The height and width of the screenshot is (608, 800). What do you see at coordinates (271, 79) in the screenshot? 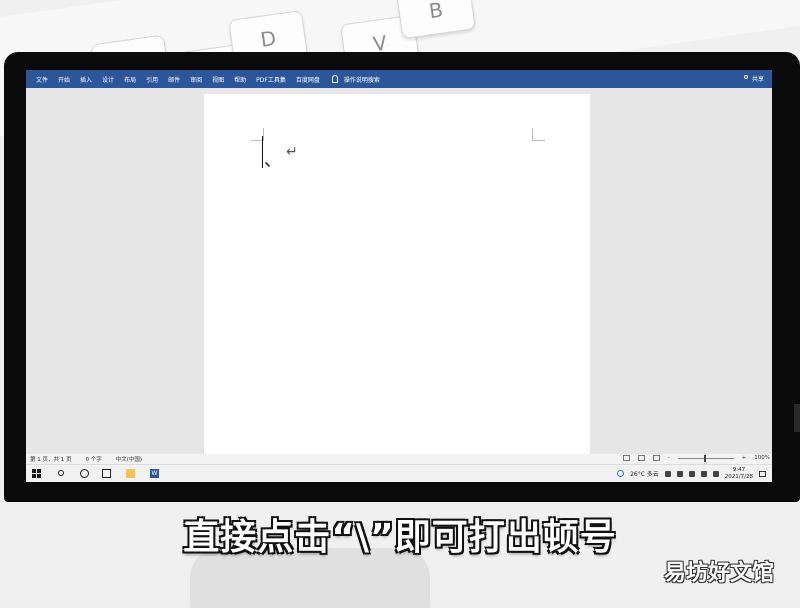
I see `tab-pdf-tools: PDF工具集` at bounding box center [271, 79].